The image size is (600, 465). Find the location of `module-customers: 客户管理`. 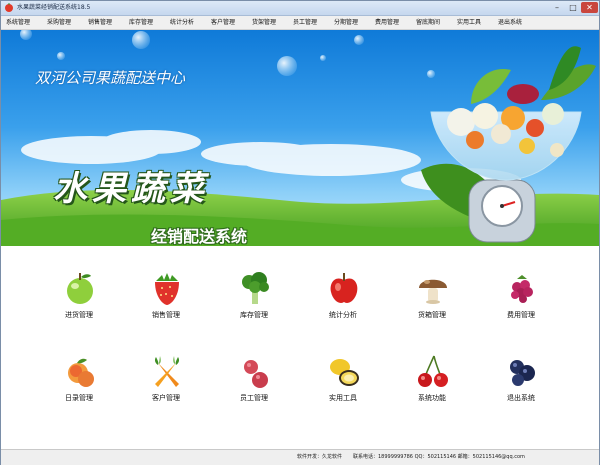

module-customers: 客户管理 is located at coordinates (166, 384).